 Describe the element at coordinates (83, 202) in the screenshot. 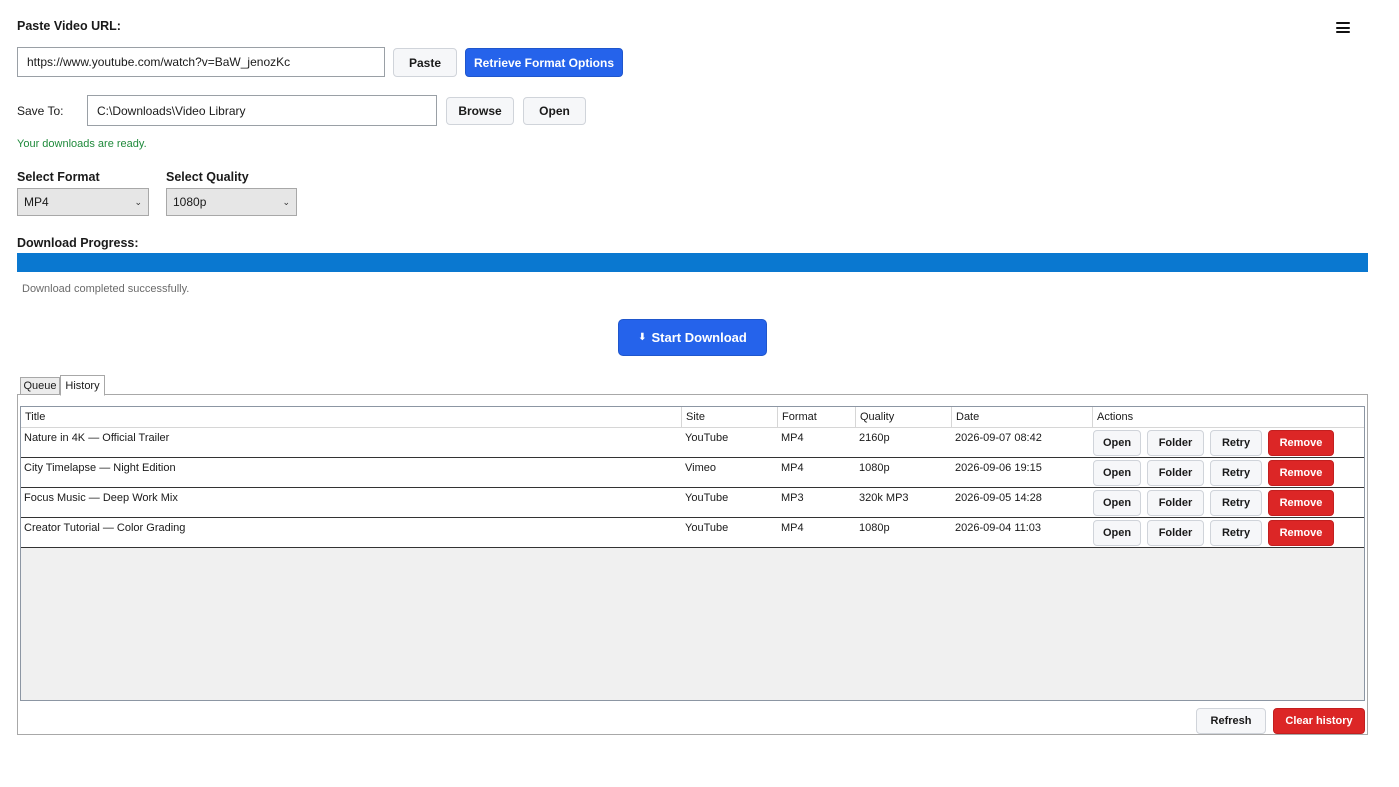

I see `format-select: MP4 ⌄` at that location.